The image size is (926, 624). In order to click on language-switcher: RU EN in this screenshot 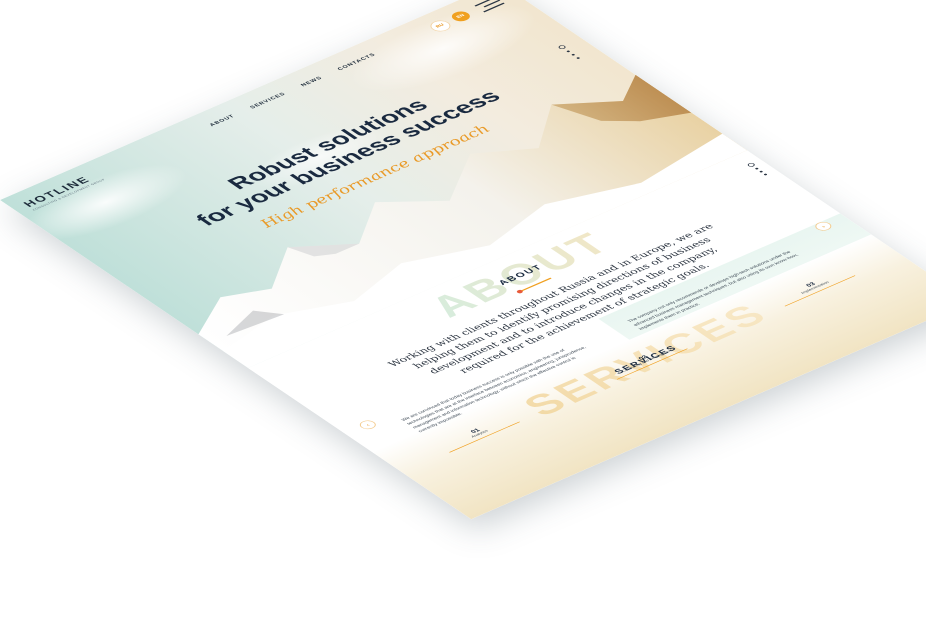, I will do `click(450, 21)`.